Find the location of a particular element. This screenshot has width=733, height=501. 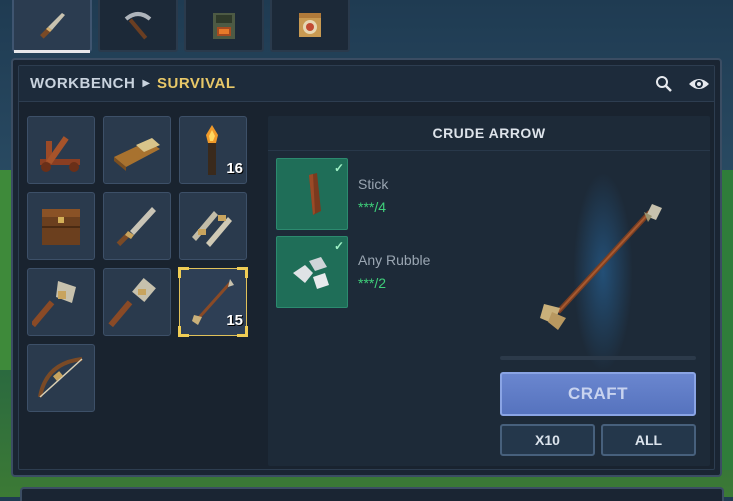

tab-pickaxes is located at coordinates (138, 26).